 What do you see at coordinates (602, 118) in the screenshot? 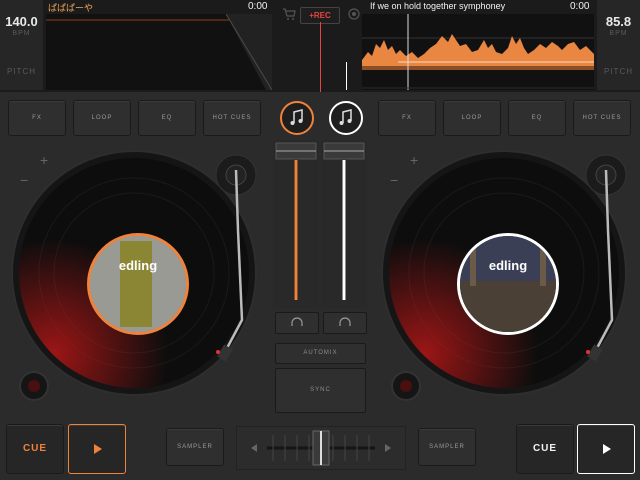
I see `right-hot-cues-button: HOT CUES` at bounding box center [602, 118].